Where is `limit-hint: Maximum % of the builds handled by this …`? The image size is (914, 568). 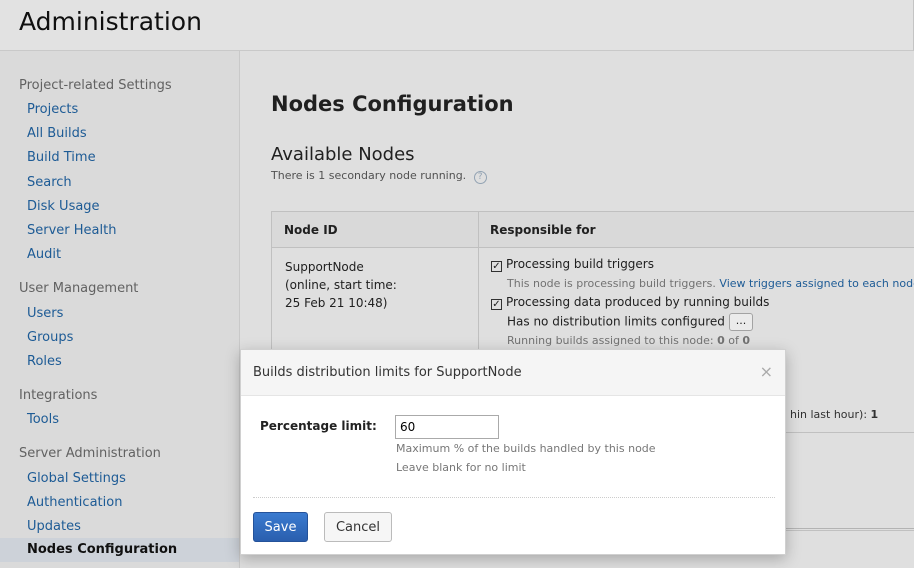 limit-hint: Maximum % of the builds handled by this … is located at coordinates (526, 448).